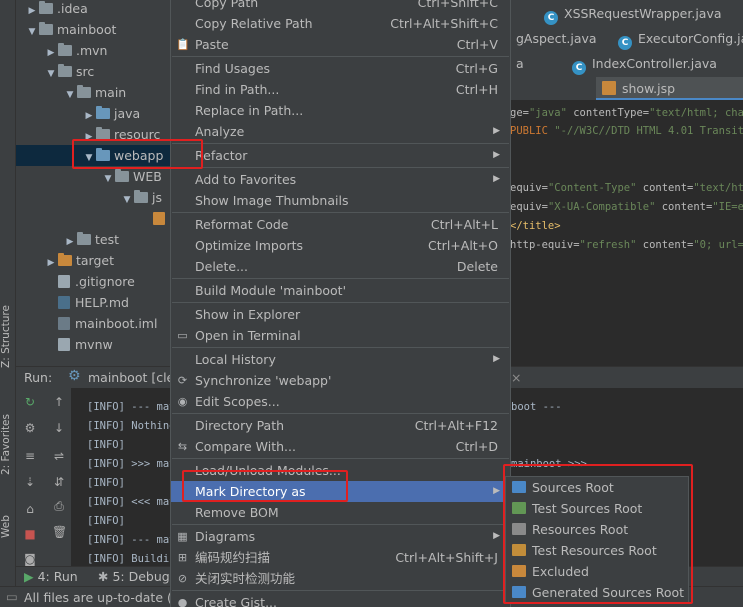  What do you see at coordinates (30, 402) in the screenshot?
I see `rerun-icon: ↻` at bounding box center [30, 402].